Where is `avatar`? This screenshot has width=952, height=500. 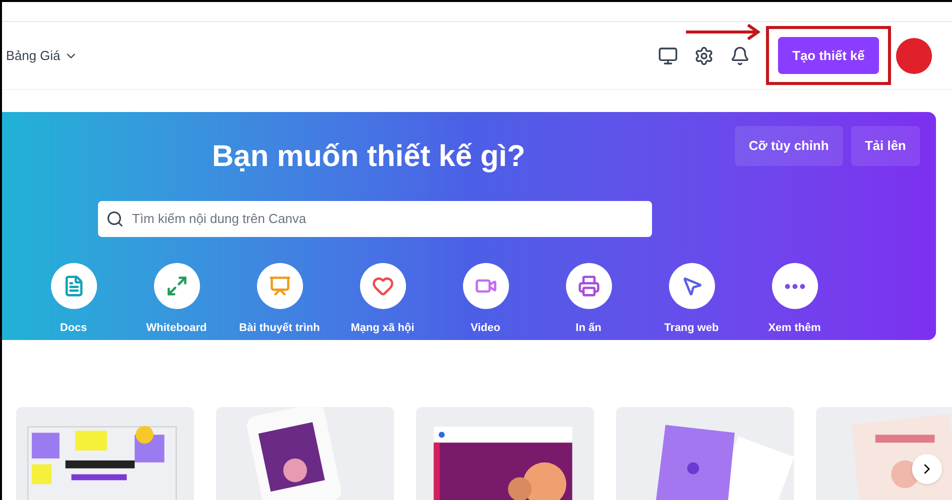
avatar is located at coordinates (914, 56).